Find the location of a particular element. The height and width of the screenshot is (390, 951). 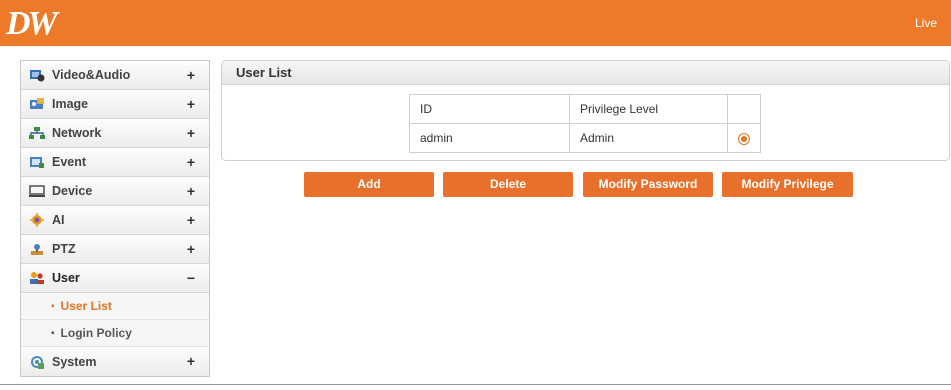

image-icon is located at coordinates (37, 104).